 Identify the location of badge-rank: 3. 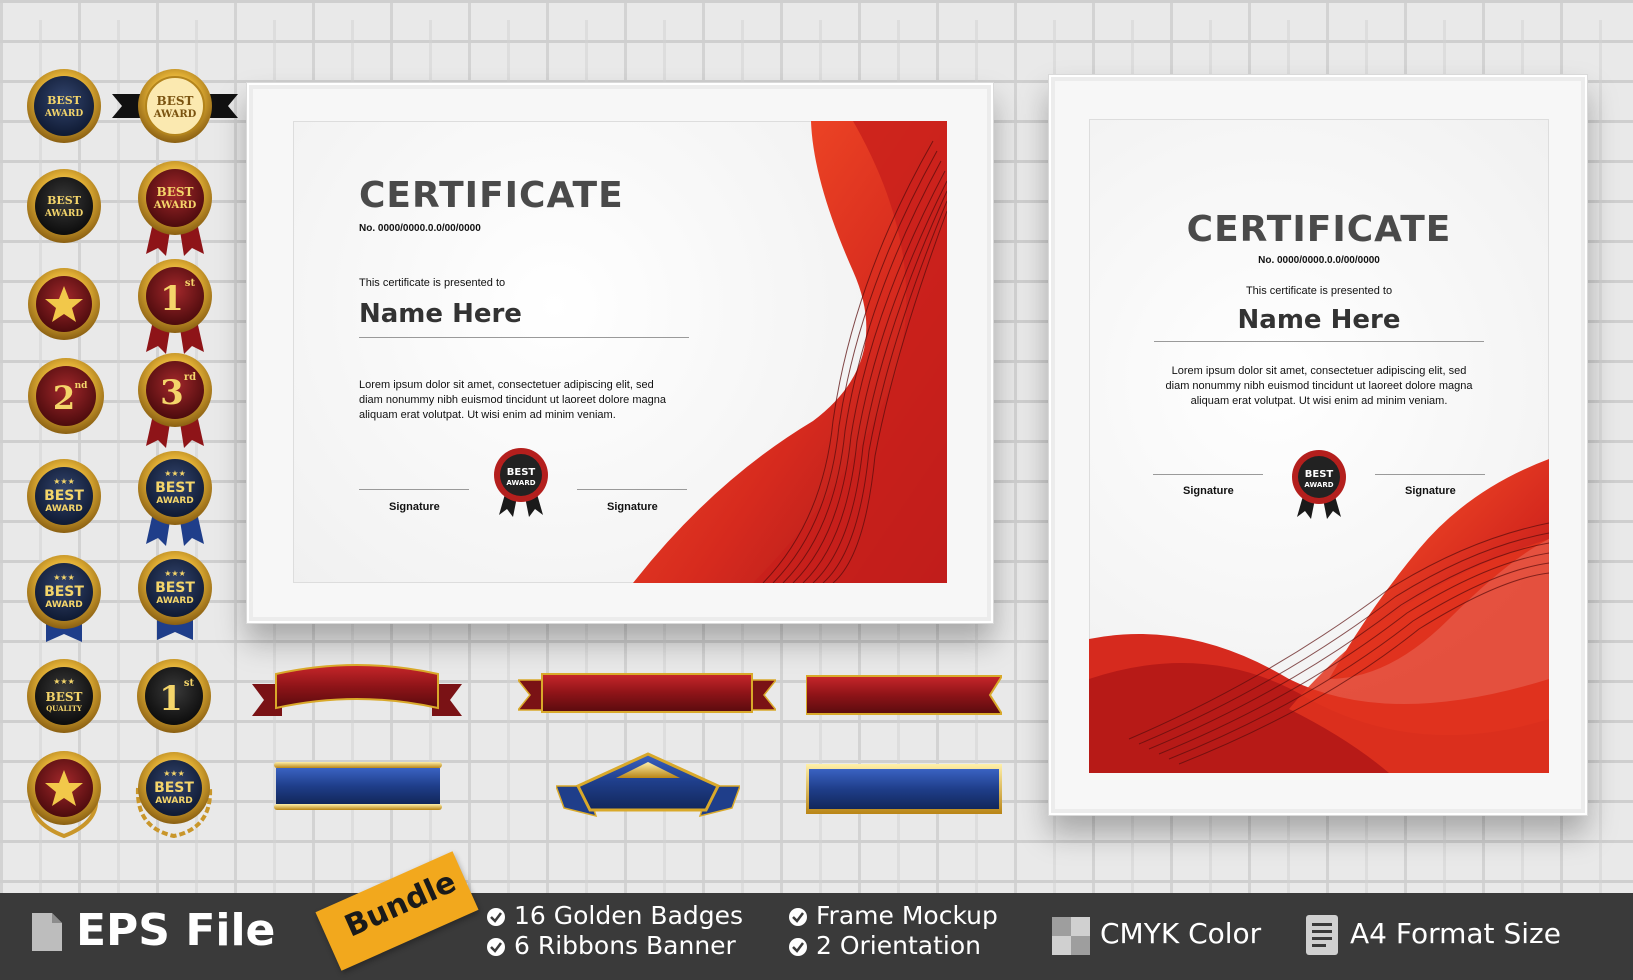
(172, 393).